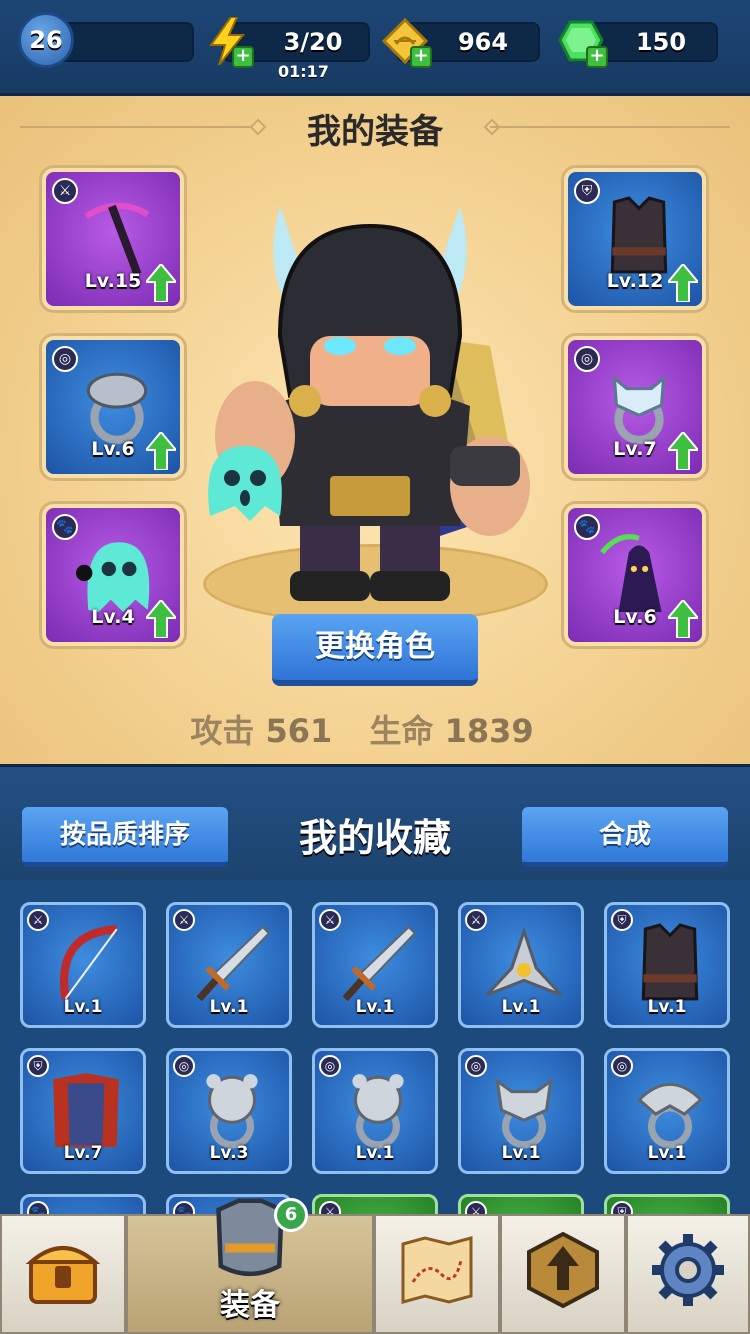 The image size is (750, 1334). Describe the element at coordinates (489, 731) in the screenshot. I see `hp-value: 1839` at that location.